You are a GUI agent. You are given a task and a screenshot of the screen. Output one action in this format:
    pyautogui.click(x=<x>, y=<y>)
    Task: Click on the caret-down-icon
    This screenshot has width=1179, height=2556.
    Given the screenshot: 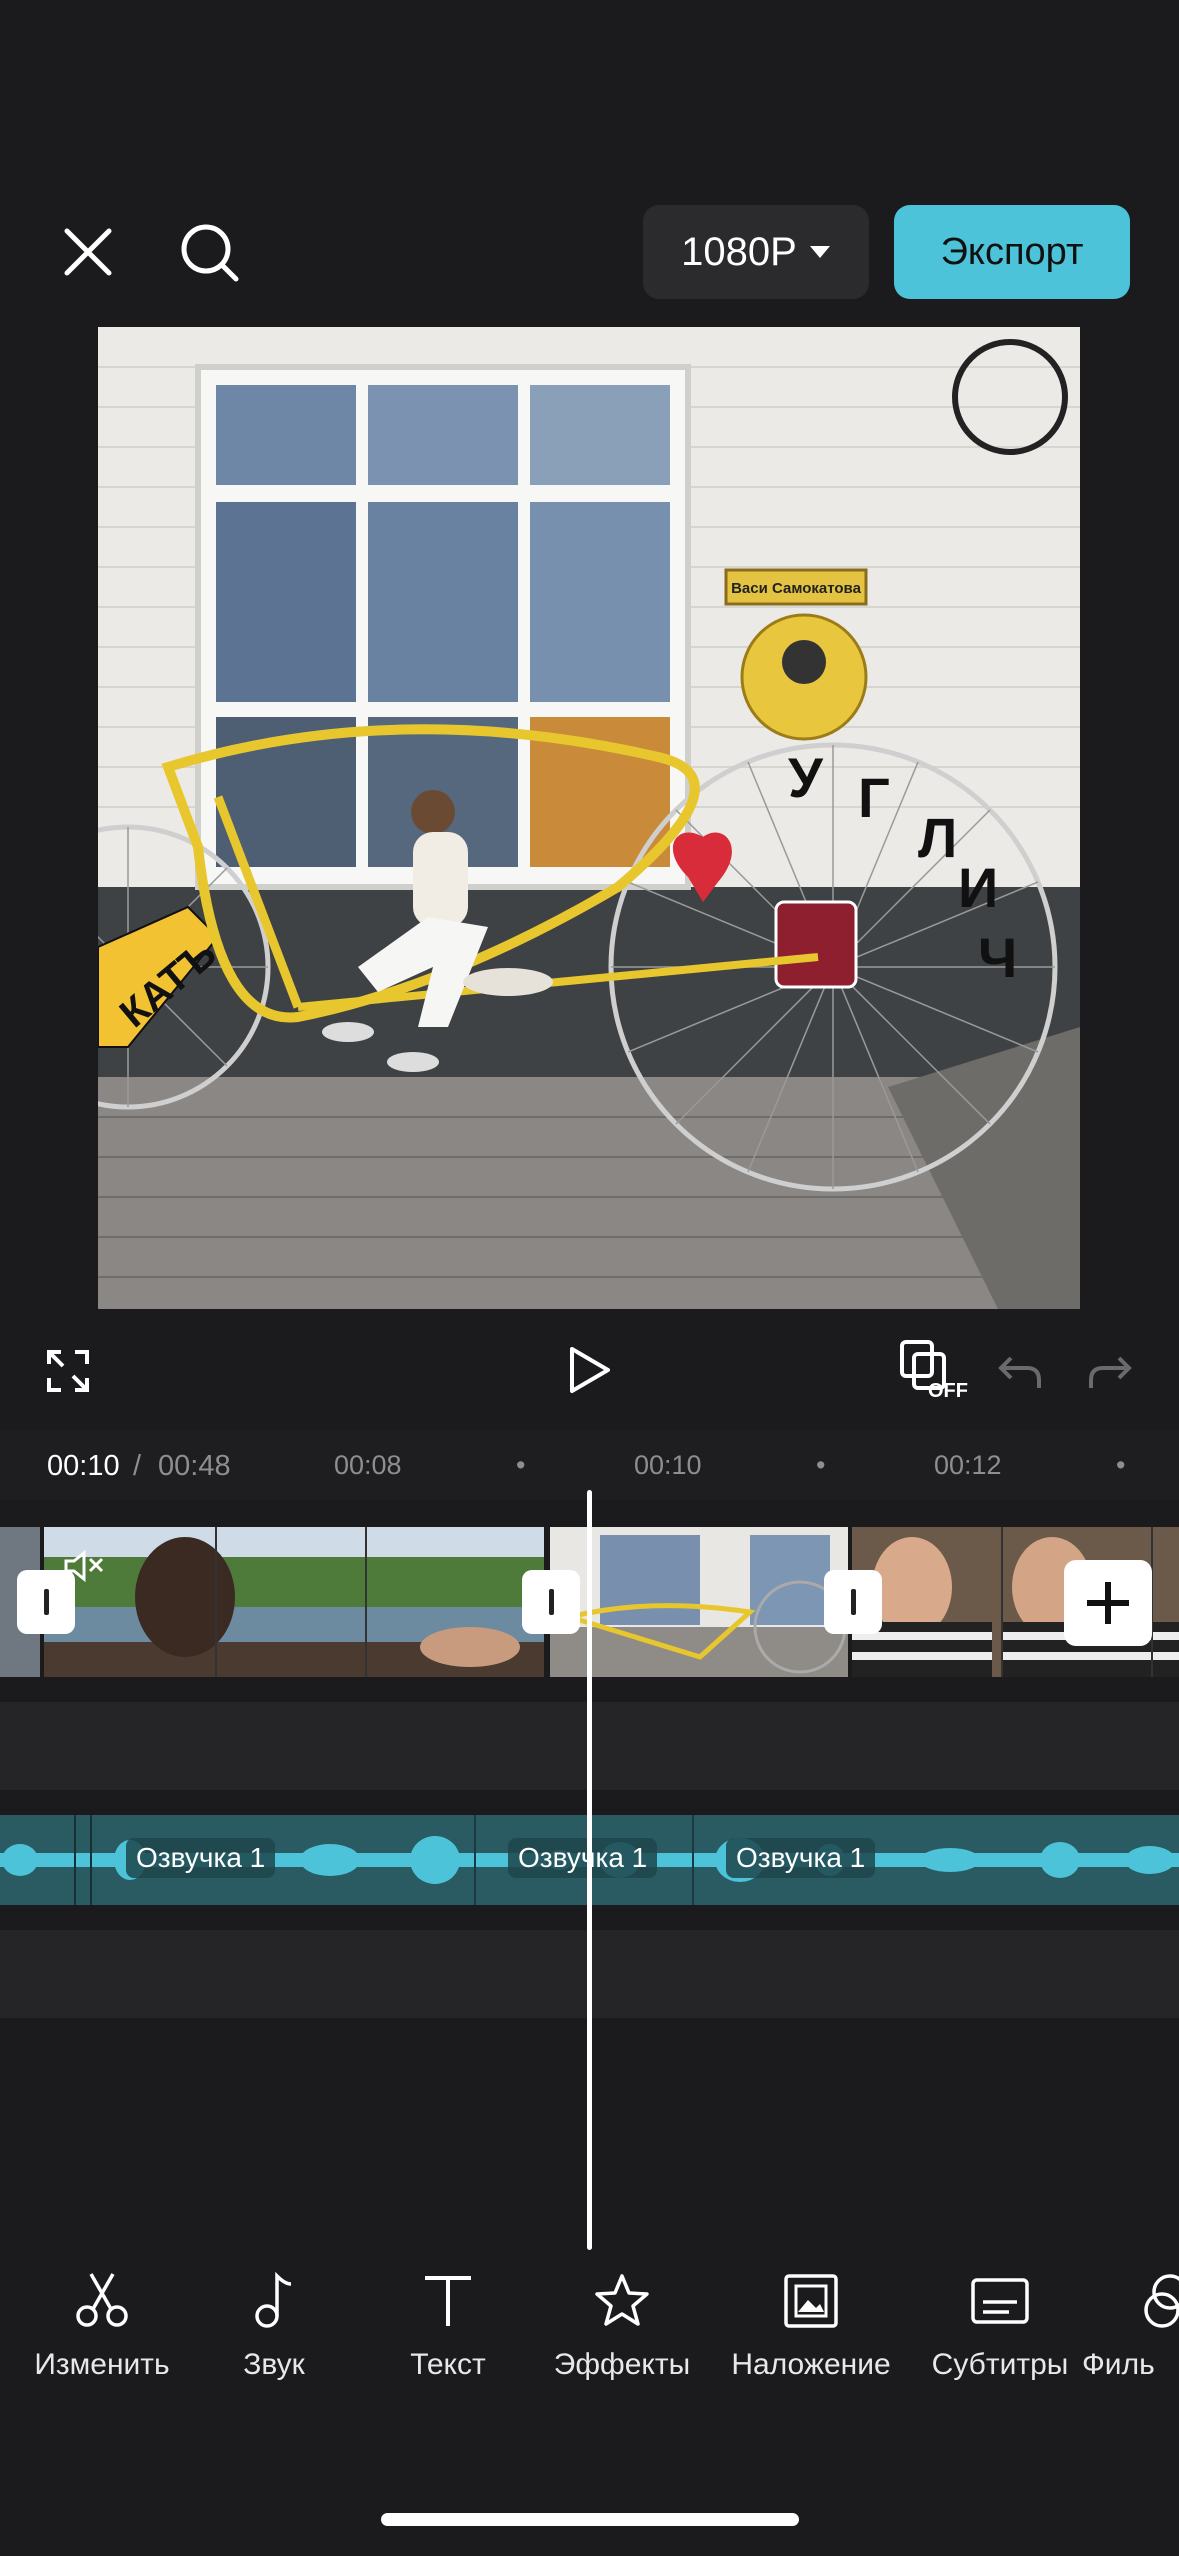 What is the action you would take?
    pyautogui.click(x=819, y=252)
    